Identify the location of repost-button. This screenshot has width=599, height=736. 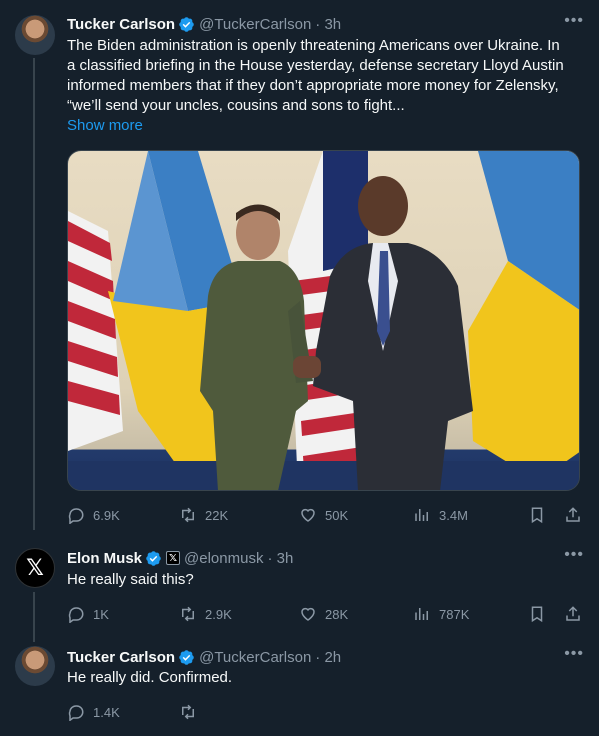
(192, 712).